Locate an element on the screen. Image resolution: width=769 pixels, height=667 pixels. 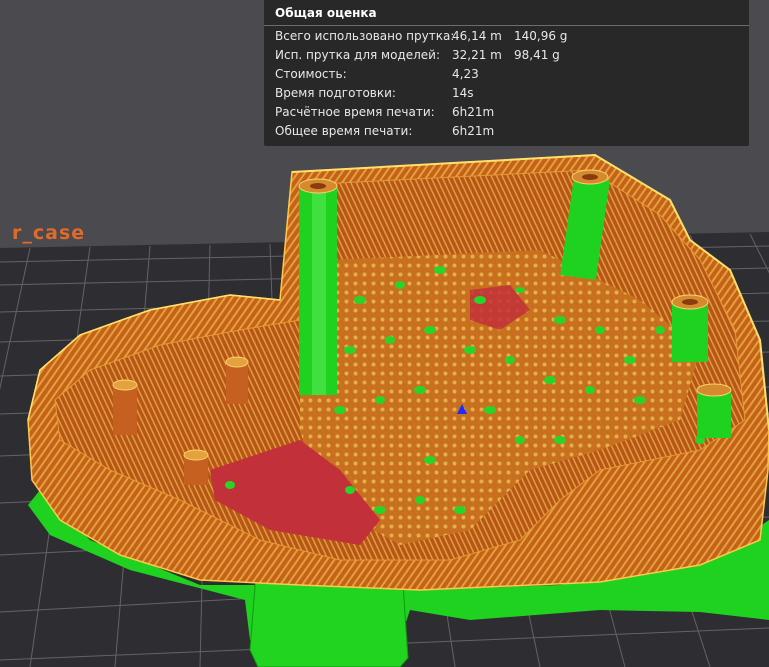
summary-row-value: 32,21 m is located at coordinates (477, 55).